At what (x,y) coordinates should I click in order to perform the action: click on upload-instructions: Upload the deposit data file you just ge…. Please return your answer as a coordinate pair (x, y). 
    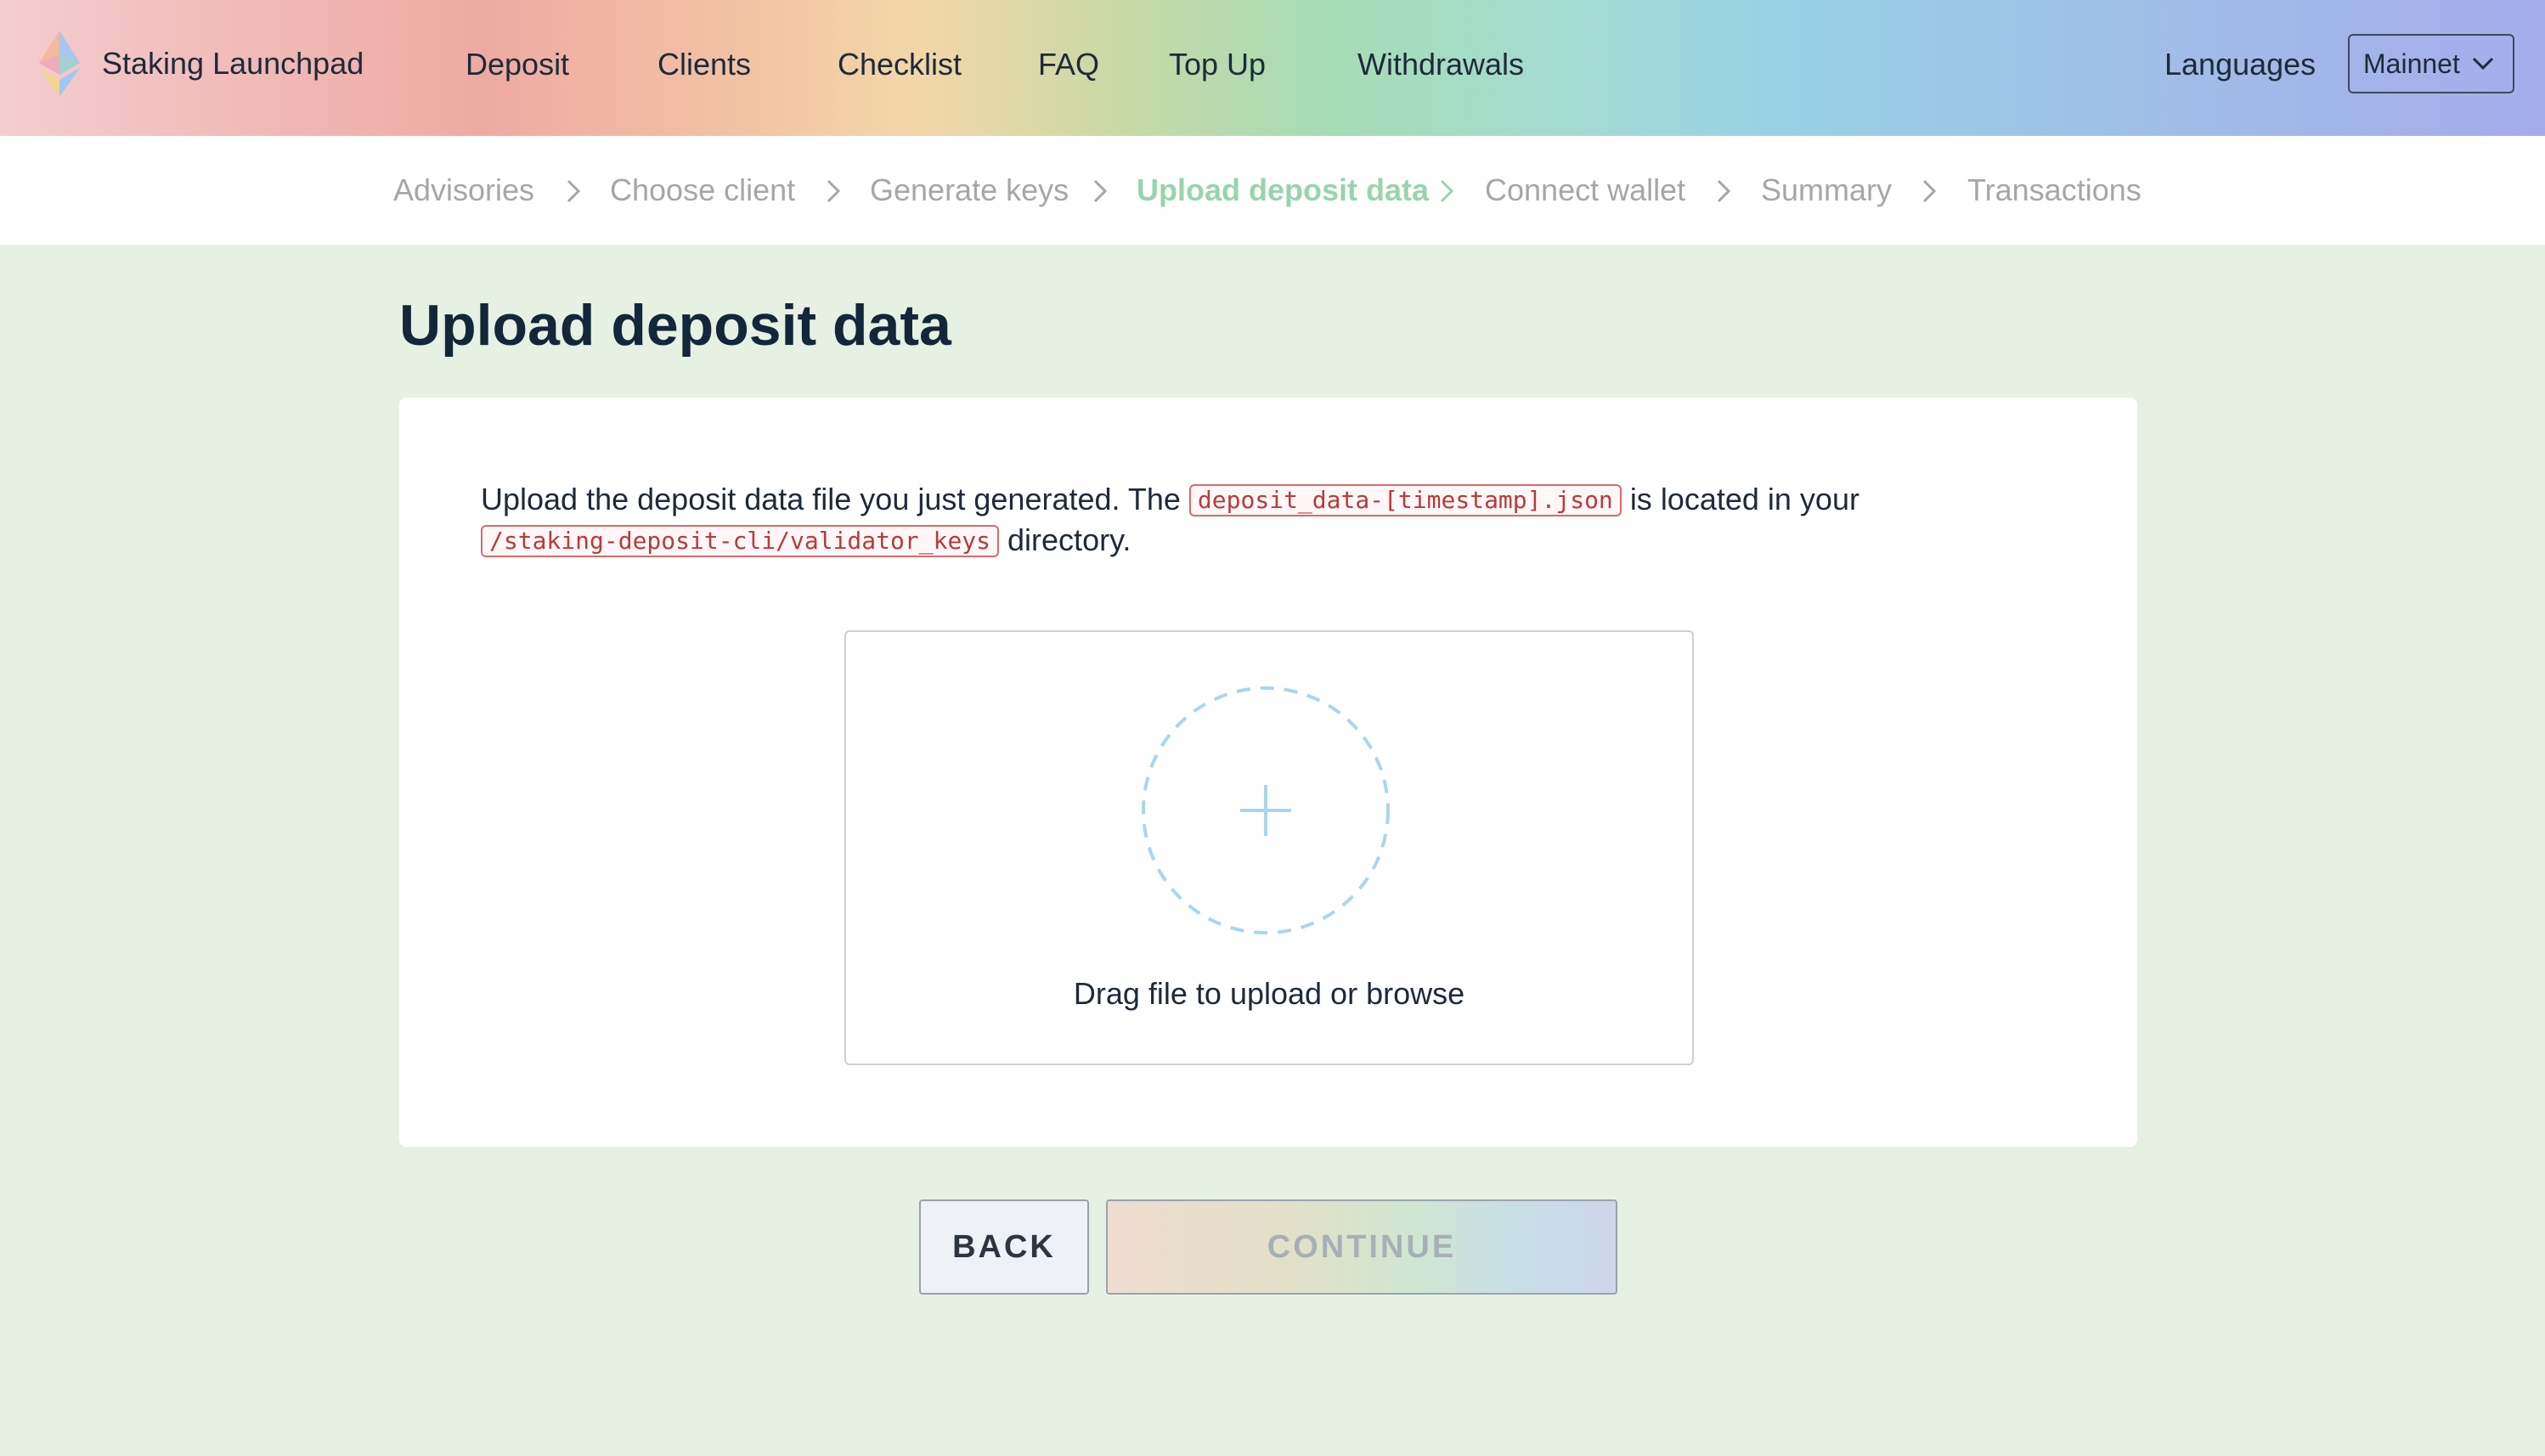
    Looking at the image, I should click on (1203, 520).